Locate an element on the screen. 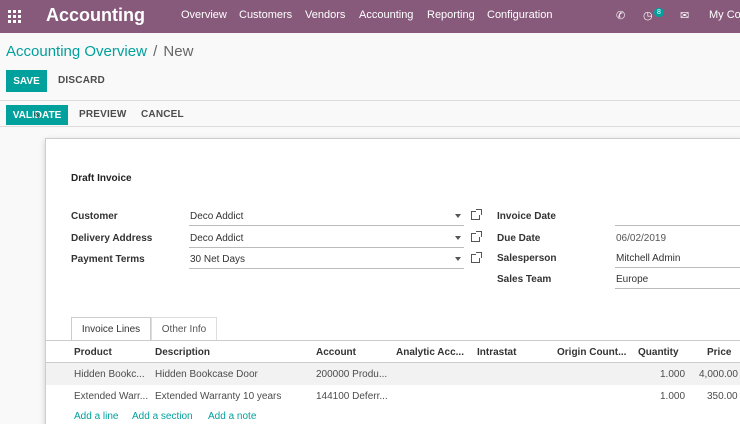 The width and height of the screenshot is (740, 424). column-account: Account is located at coordinates (336, 352).